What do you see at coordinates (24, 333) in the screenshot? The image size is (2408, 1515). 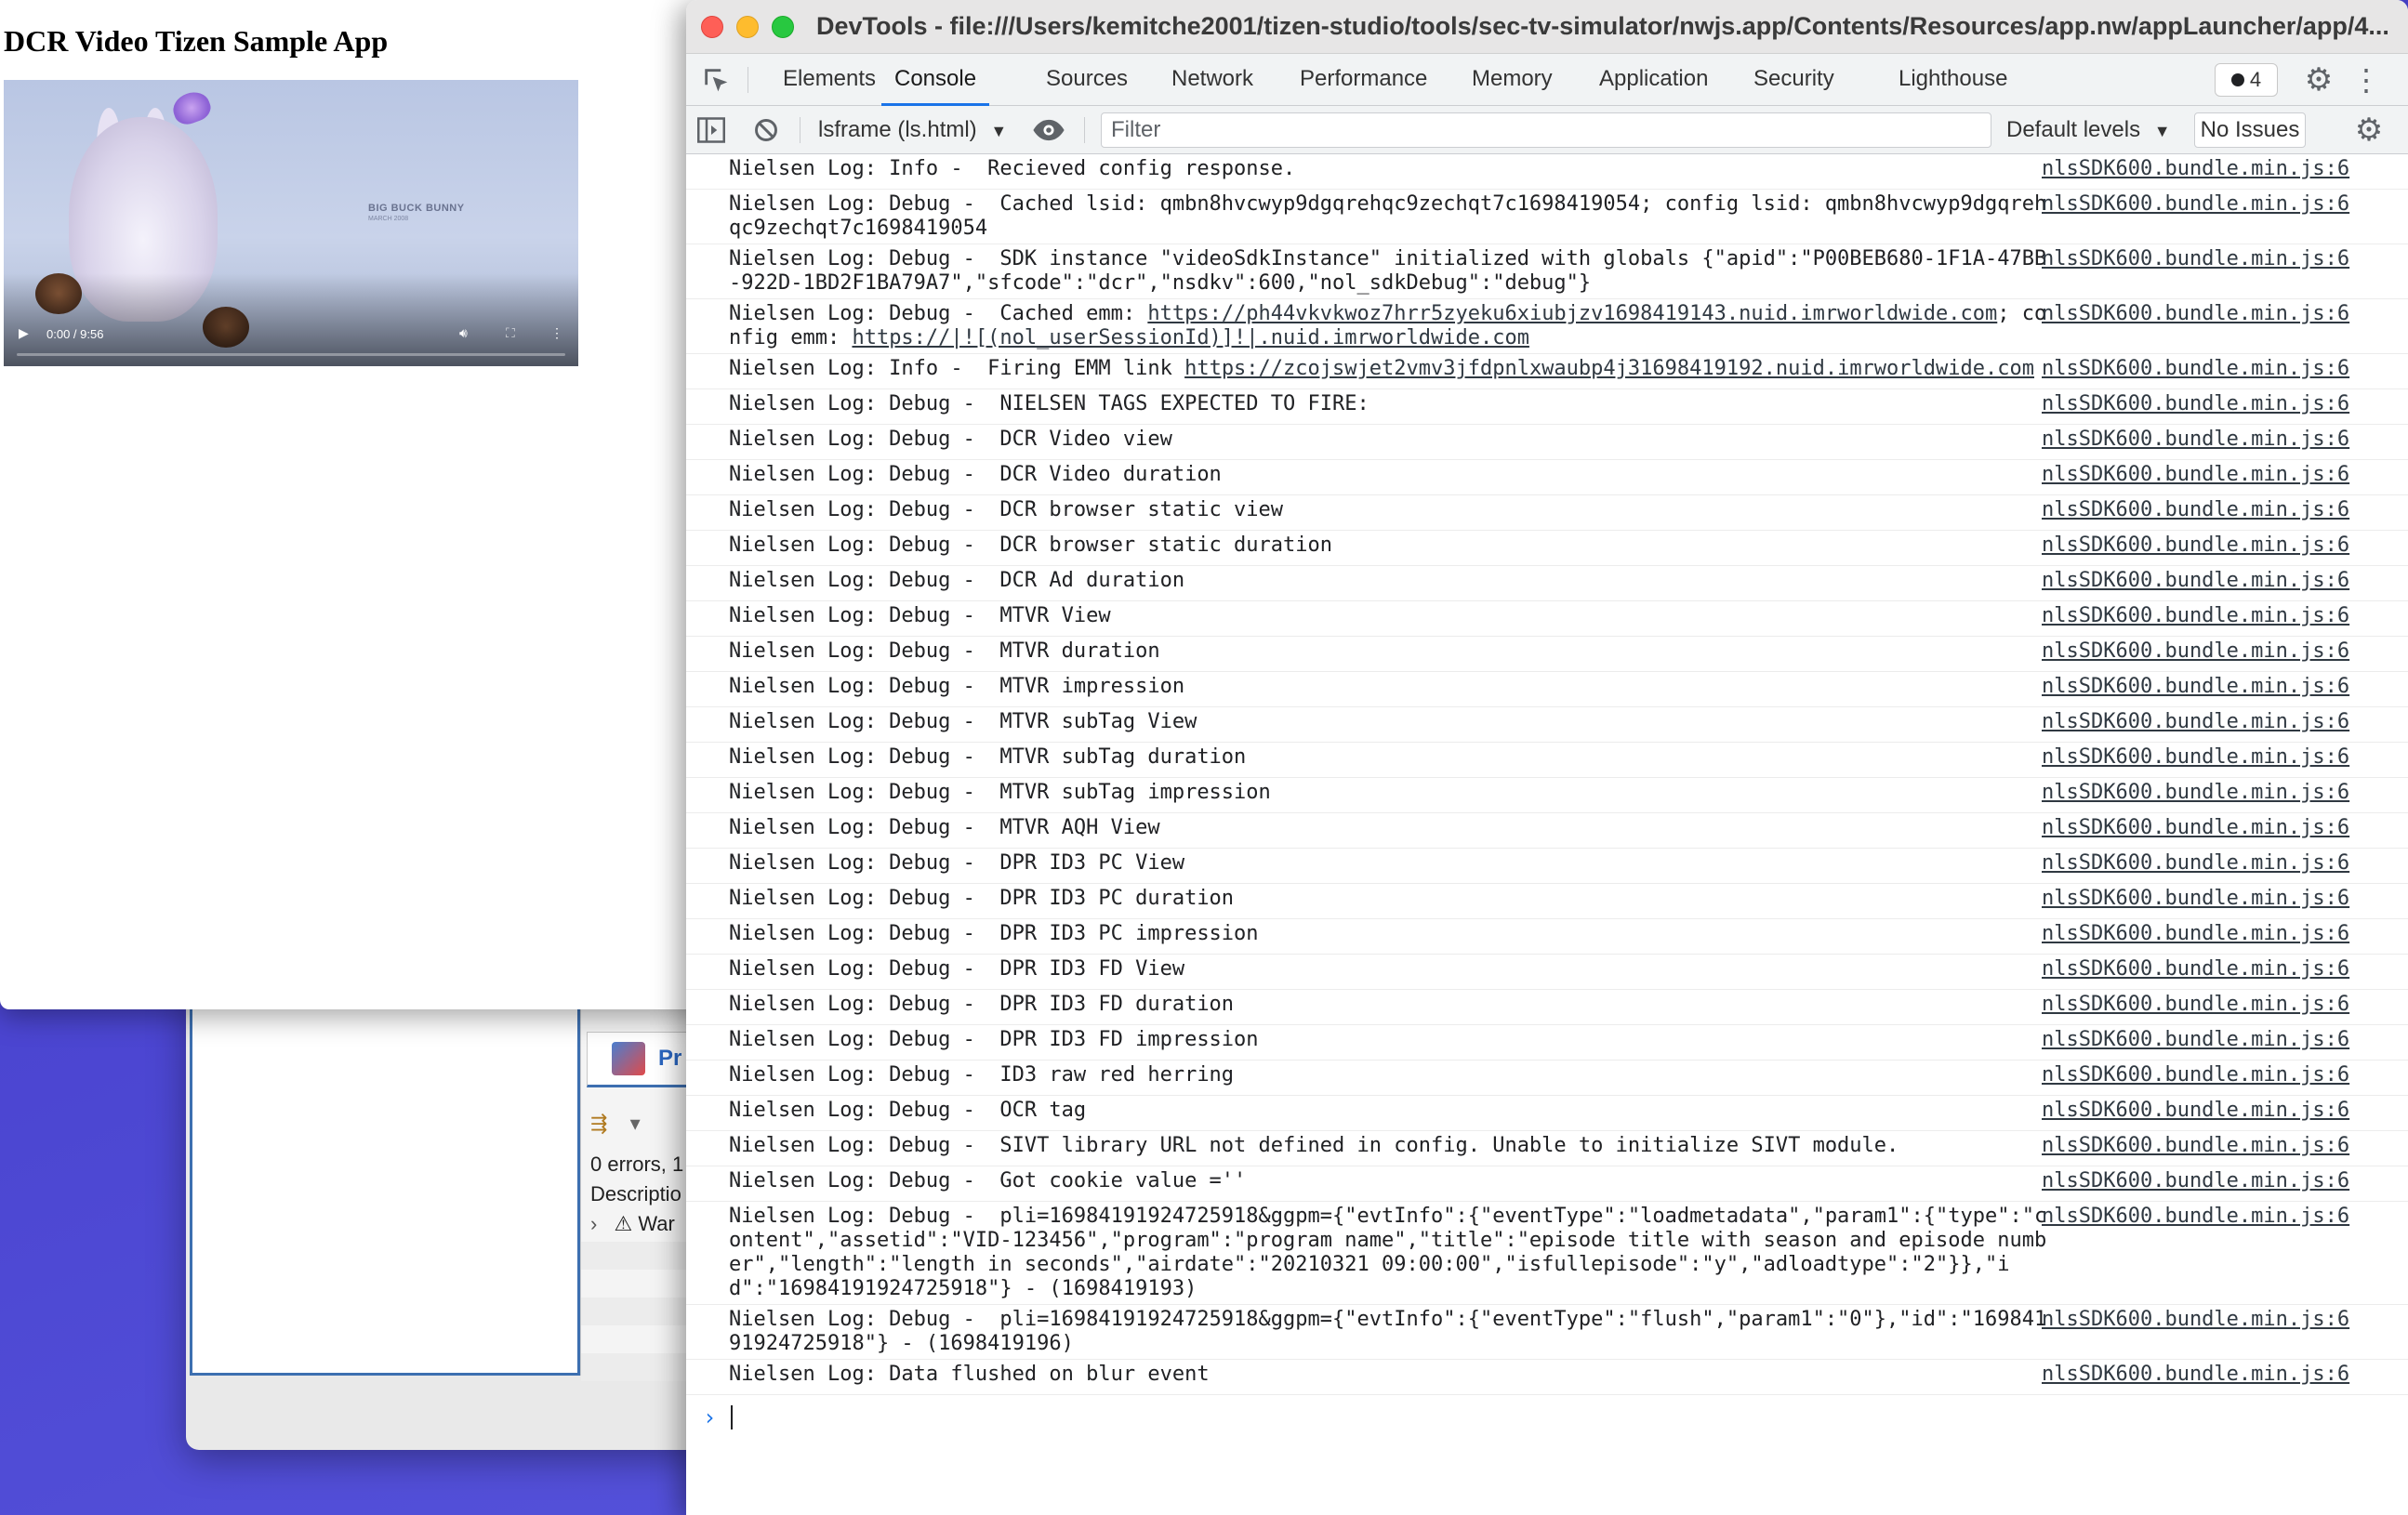 I see `play-icon: ▶` at bounding box center [24, 333].